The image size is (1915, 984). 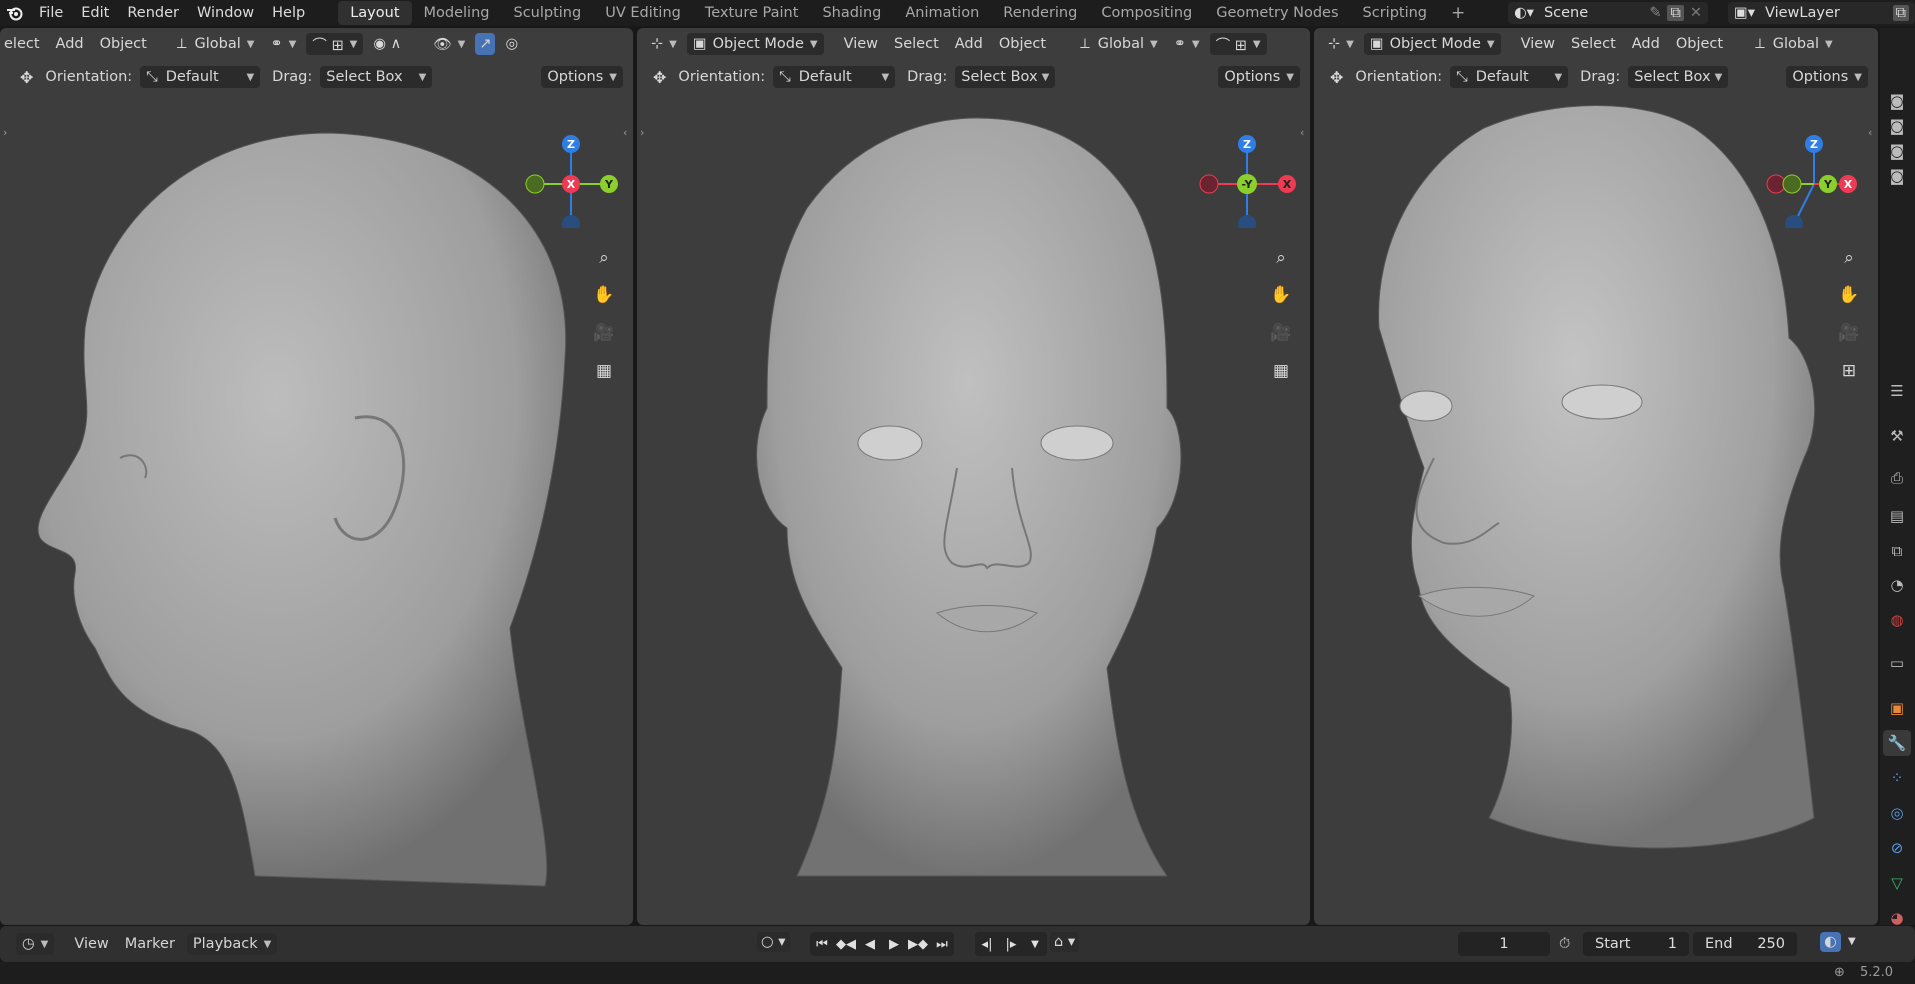 What do you see at coordinates (51, 13) in the screenshot?
I see `menu-file: File` at bounding box center [51, 13].